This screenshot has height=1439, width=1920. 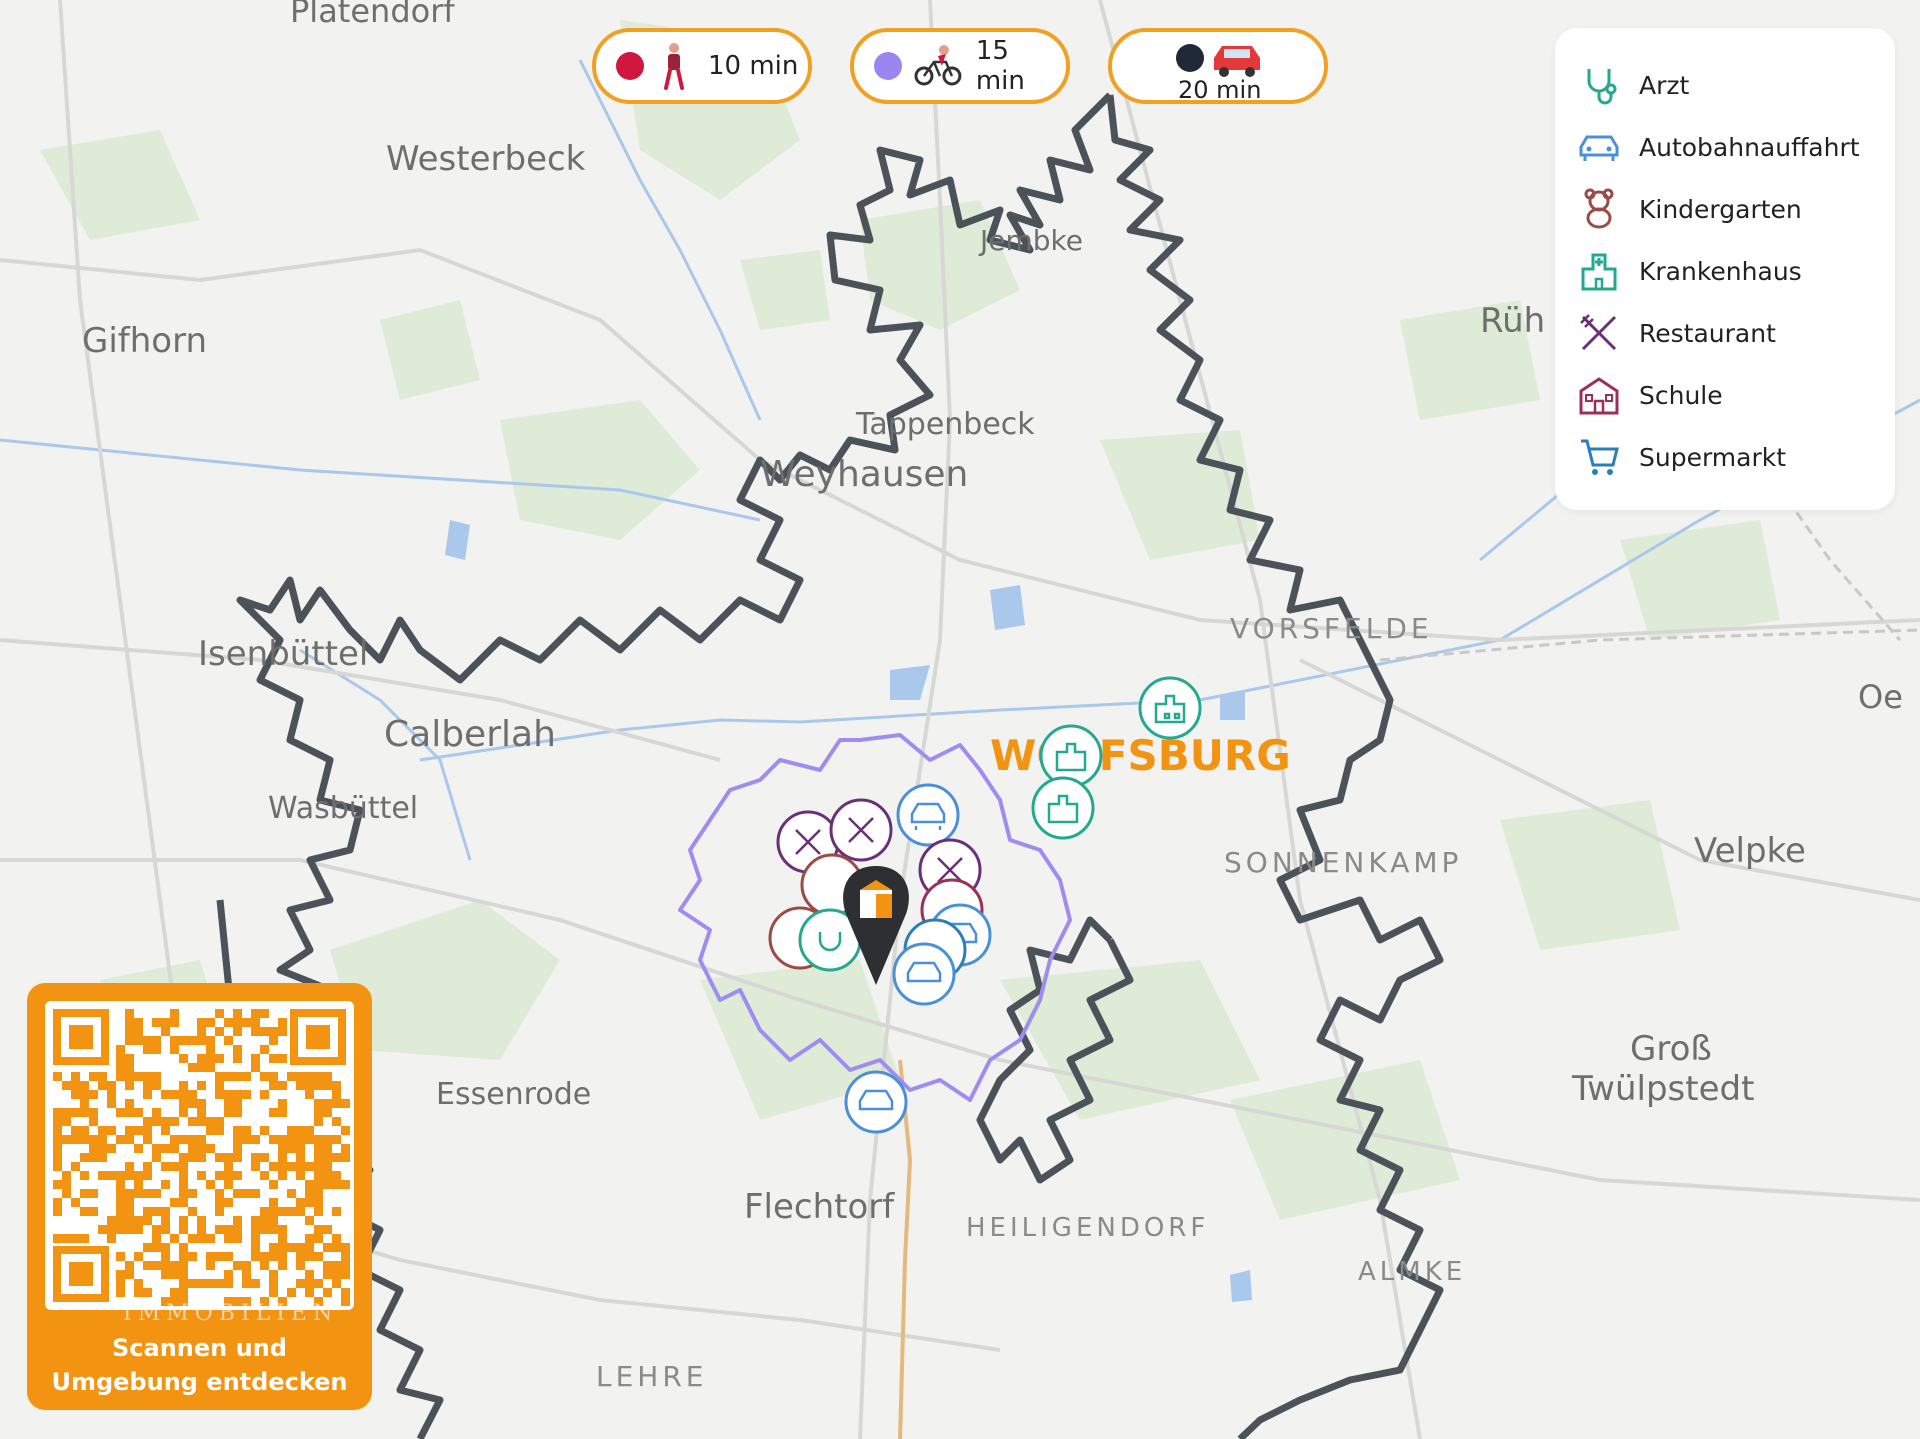 I want to click on legend-item-arzt: Arzt, so click(x=1633, y=85).